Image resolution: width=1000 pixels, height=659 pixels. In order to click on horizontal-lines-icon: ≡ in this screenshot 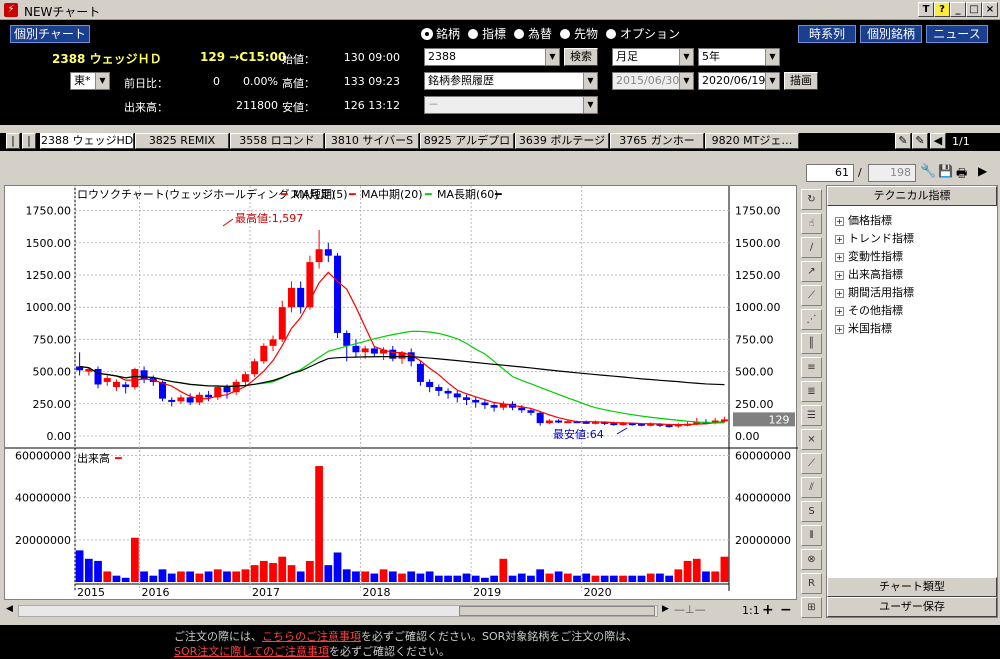, I will do `click(811, 367)`.